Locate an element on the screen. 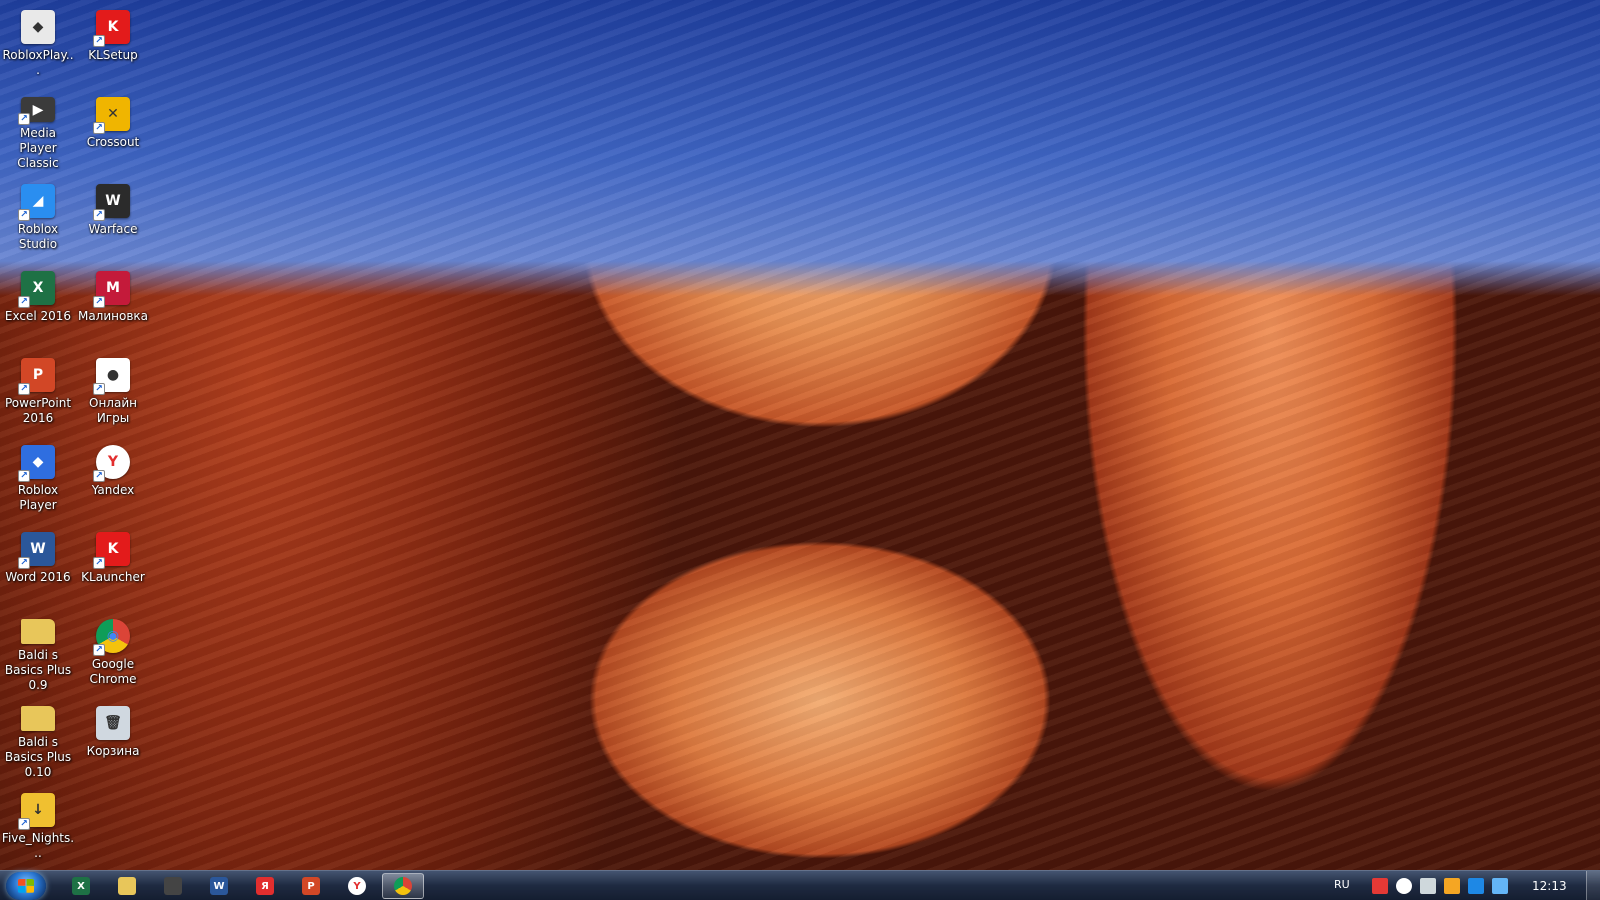 This screenshot has width=1600, height=900. taskbar-button-glyph: Y is located at coordinates (357, 886).